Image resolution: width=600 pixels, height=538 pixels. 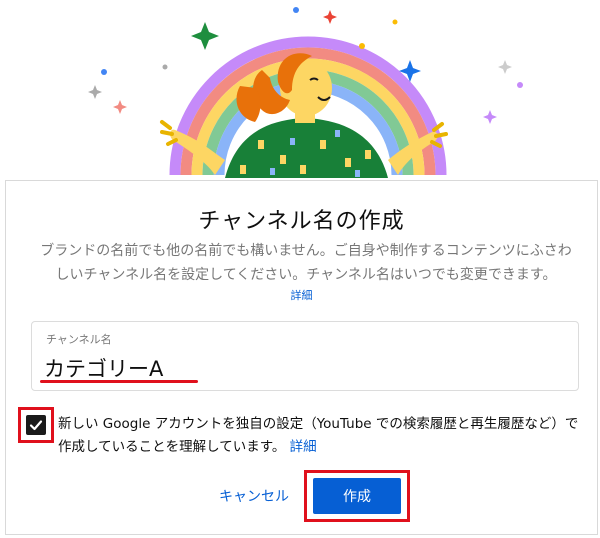 I want to click on cancel-button: キャンセル, so click(x=254, y=496).